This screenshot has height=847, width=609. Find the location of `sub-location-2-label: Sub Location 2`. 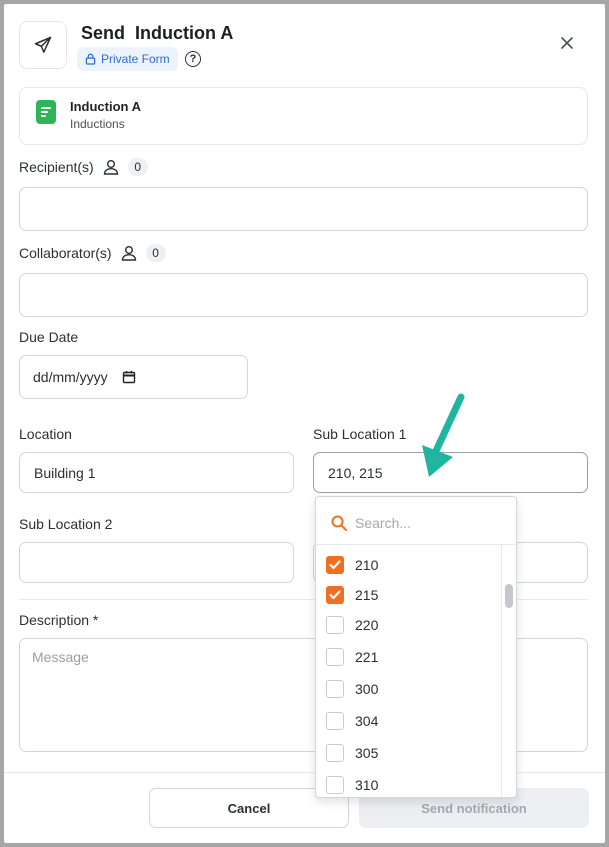

sub-location-2-label: Sub Location 2 is located at coordinates (66, 524).